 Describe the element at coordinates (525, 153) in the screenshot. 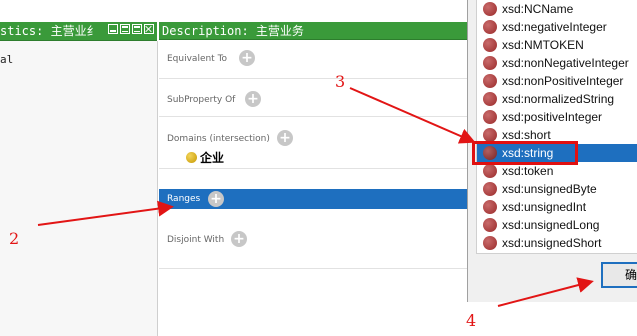

I see `highlight-box` at that location.